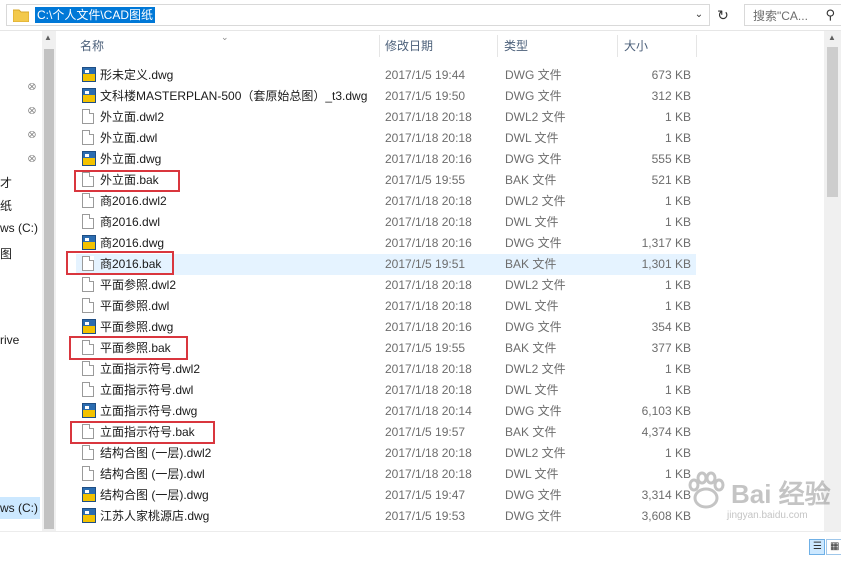 The image size is (841, 562). Describe the element at coordinates (657, 46) in the screenshot. I see `column-size: 大小` at that location.